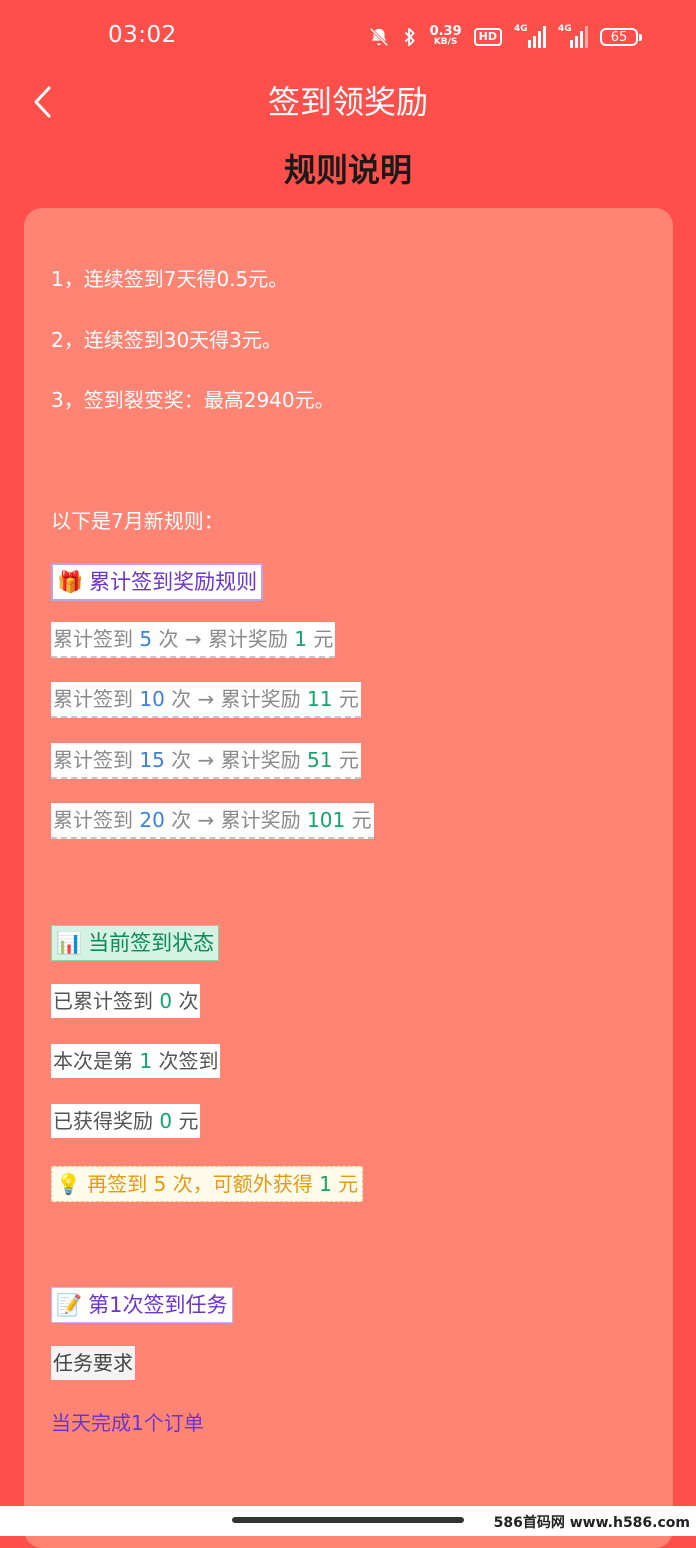  Describe the element at coordinates (157, 582) in the screenshot. I see `cumulative-heading: 🎁 累计签到奖励规则` at that location.